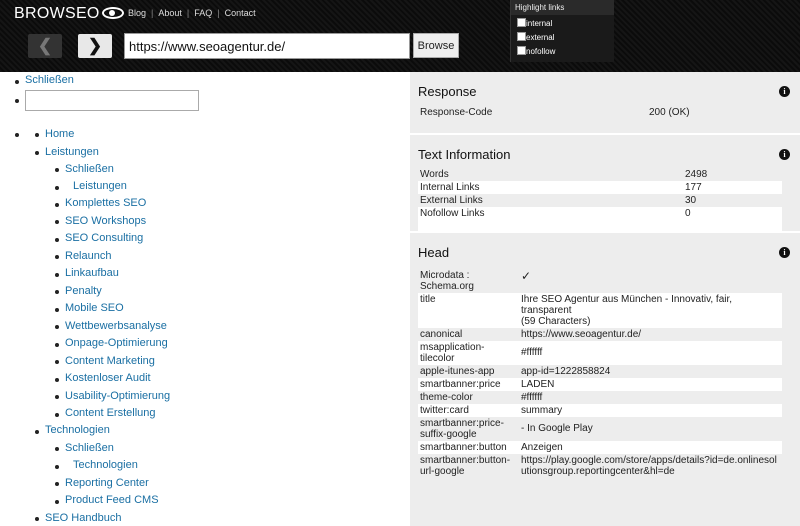 The image size is (800, 526). What do you see at coordinates (83, 518) in the screenshot?
I see `menu-seo-handbuch: SEO Handbuch` at bounding box center [83, 518].